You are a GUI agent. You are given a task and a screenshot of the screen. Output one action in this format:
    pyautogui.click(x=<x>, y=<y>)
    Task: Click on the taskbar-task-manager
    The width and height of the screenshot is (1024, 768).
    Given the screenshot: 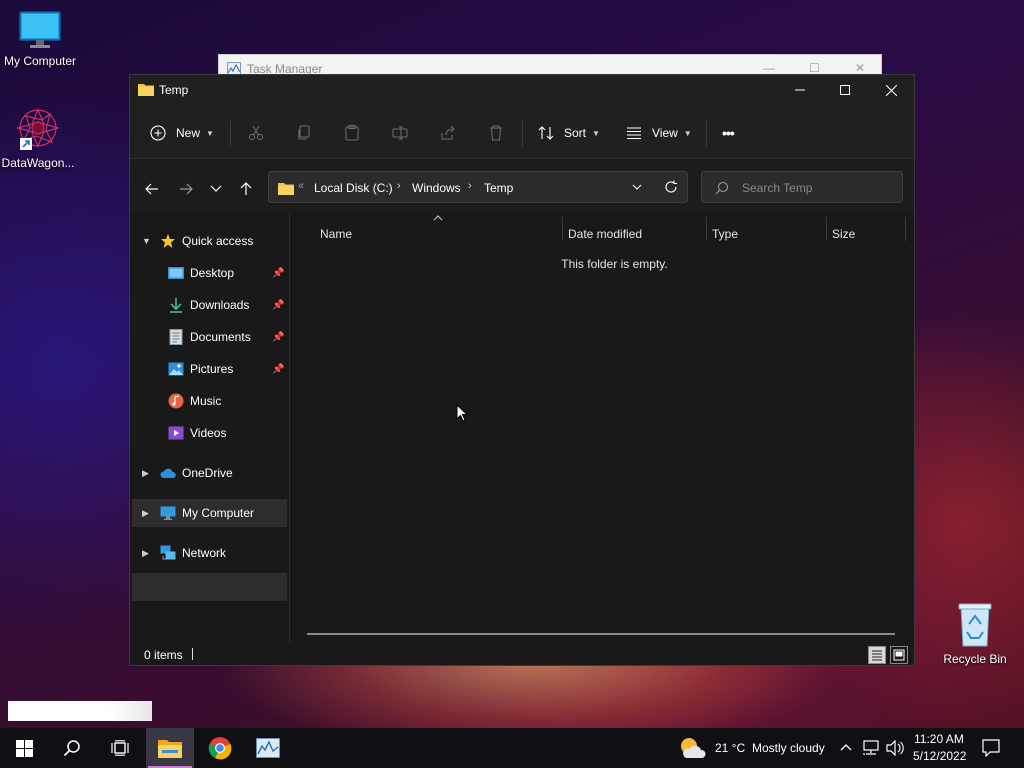 What is the action you would take?
    pyautogui.click(x=268, y=748)
    